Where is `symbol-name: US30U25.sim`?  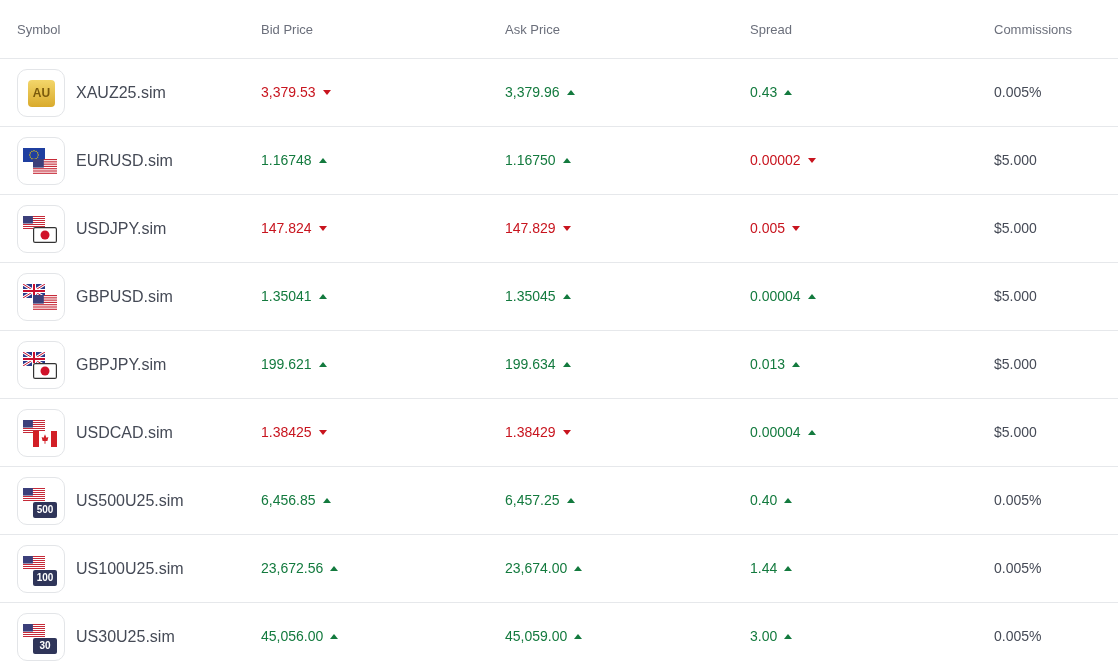 symbol-name: US30U25.sim is located at coordinates (125, 636).